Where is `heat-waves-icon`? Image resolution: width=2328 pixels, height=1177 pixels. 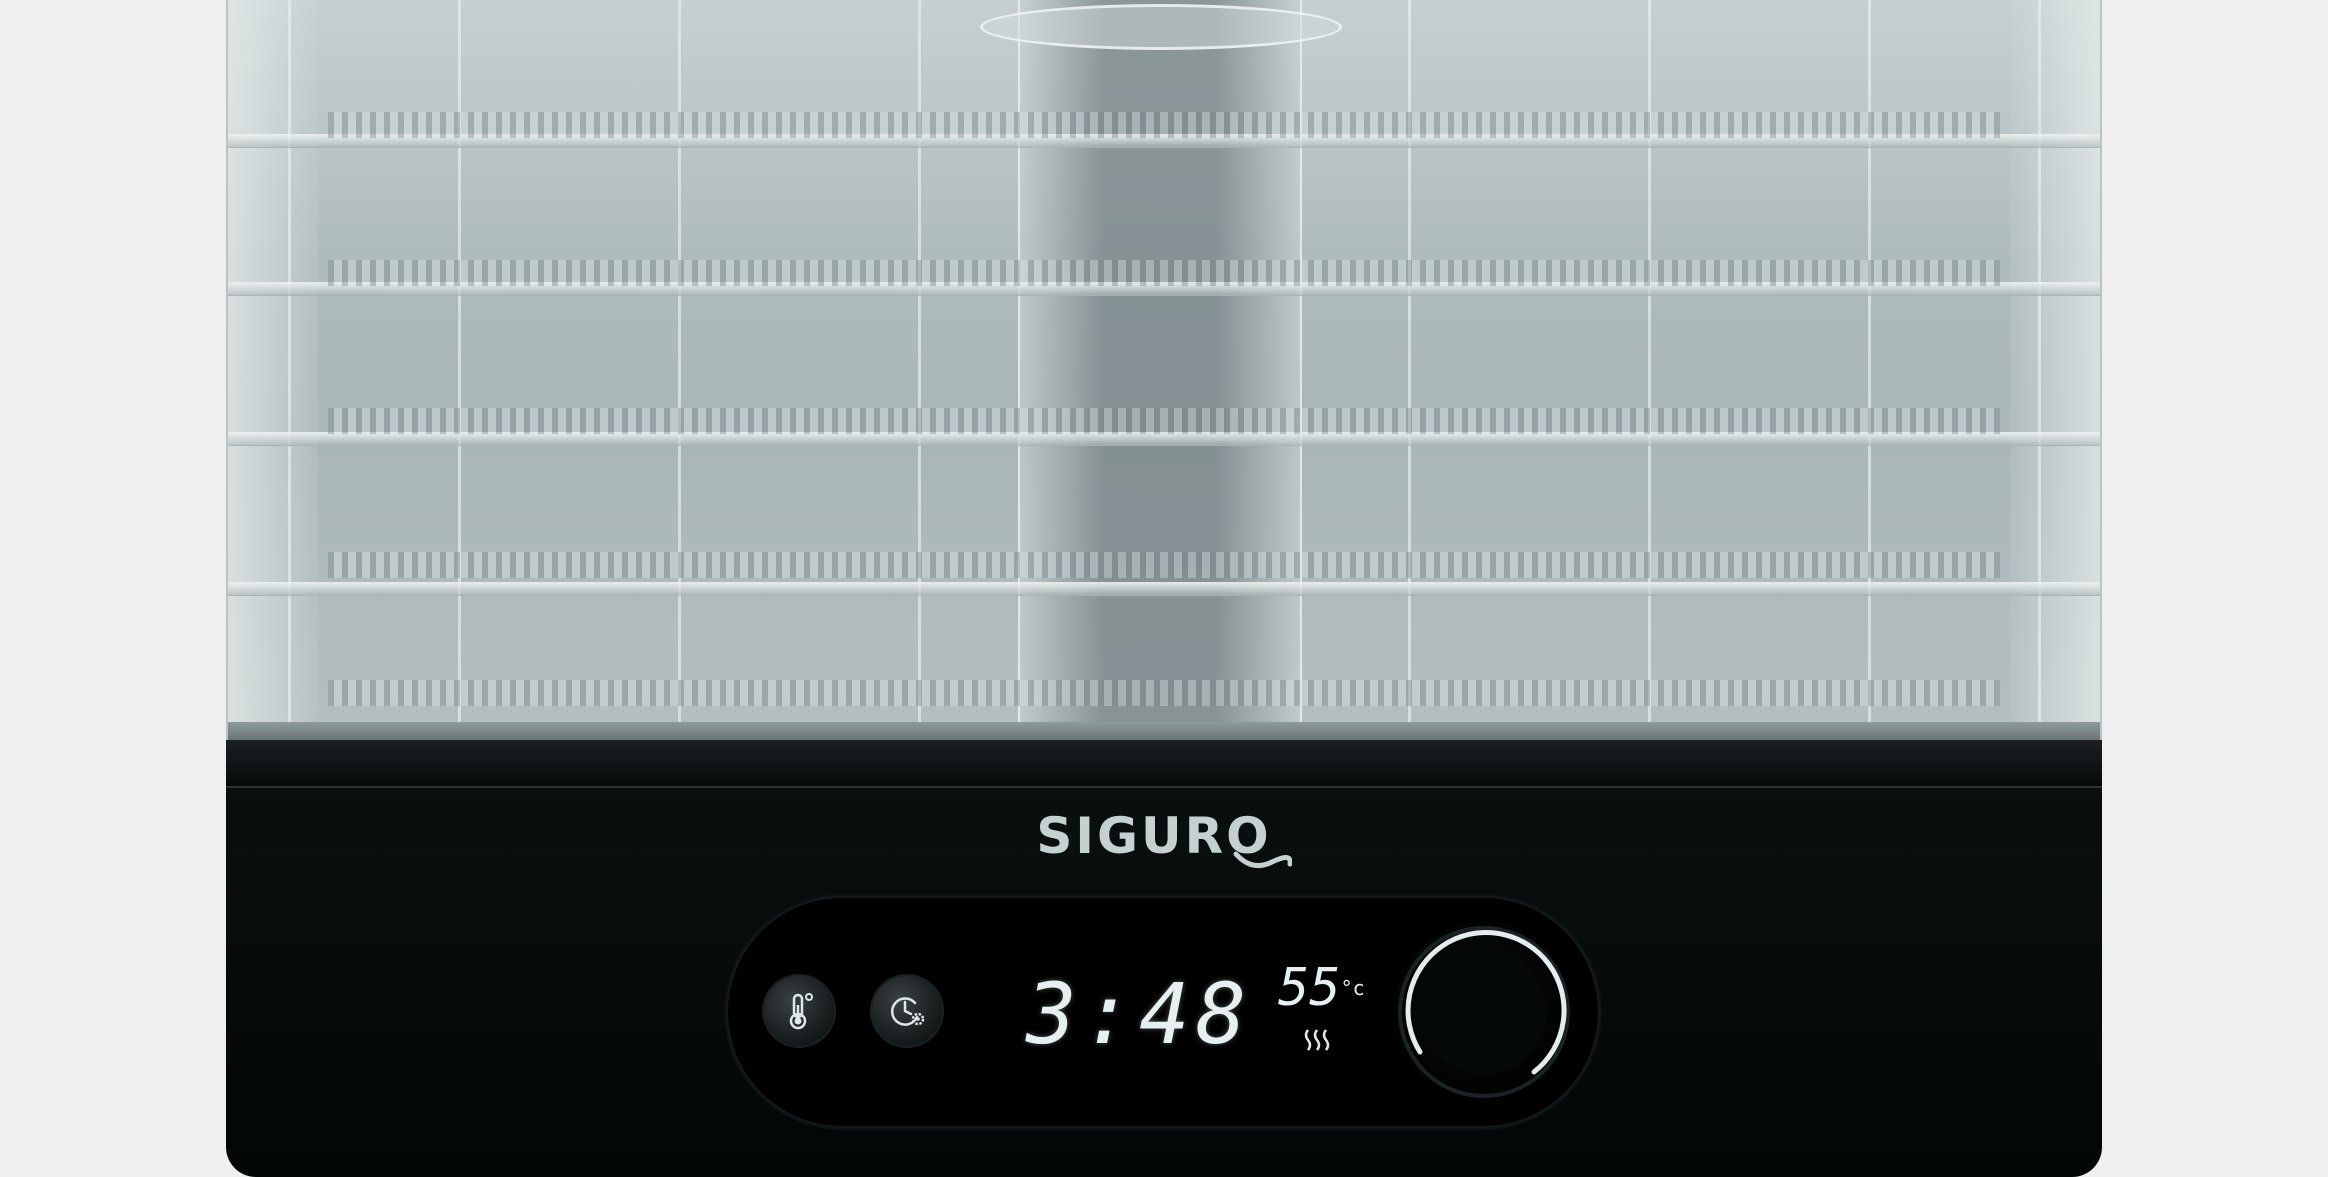
heat-waves-icon is located at coordinates (1317, 1040).